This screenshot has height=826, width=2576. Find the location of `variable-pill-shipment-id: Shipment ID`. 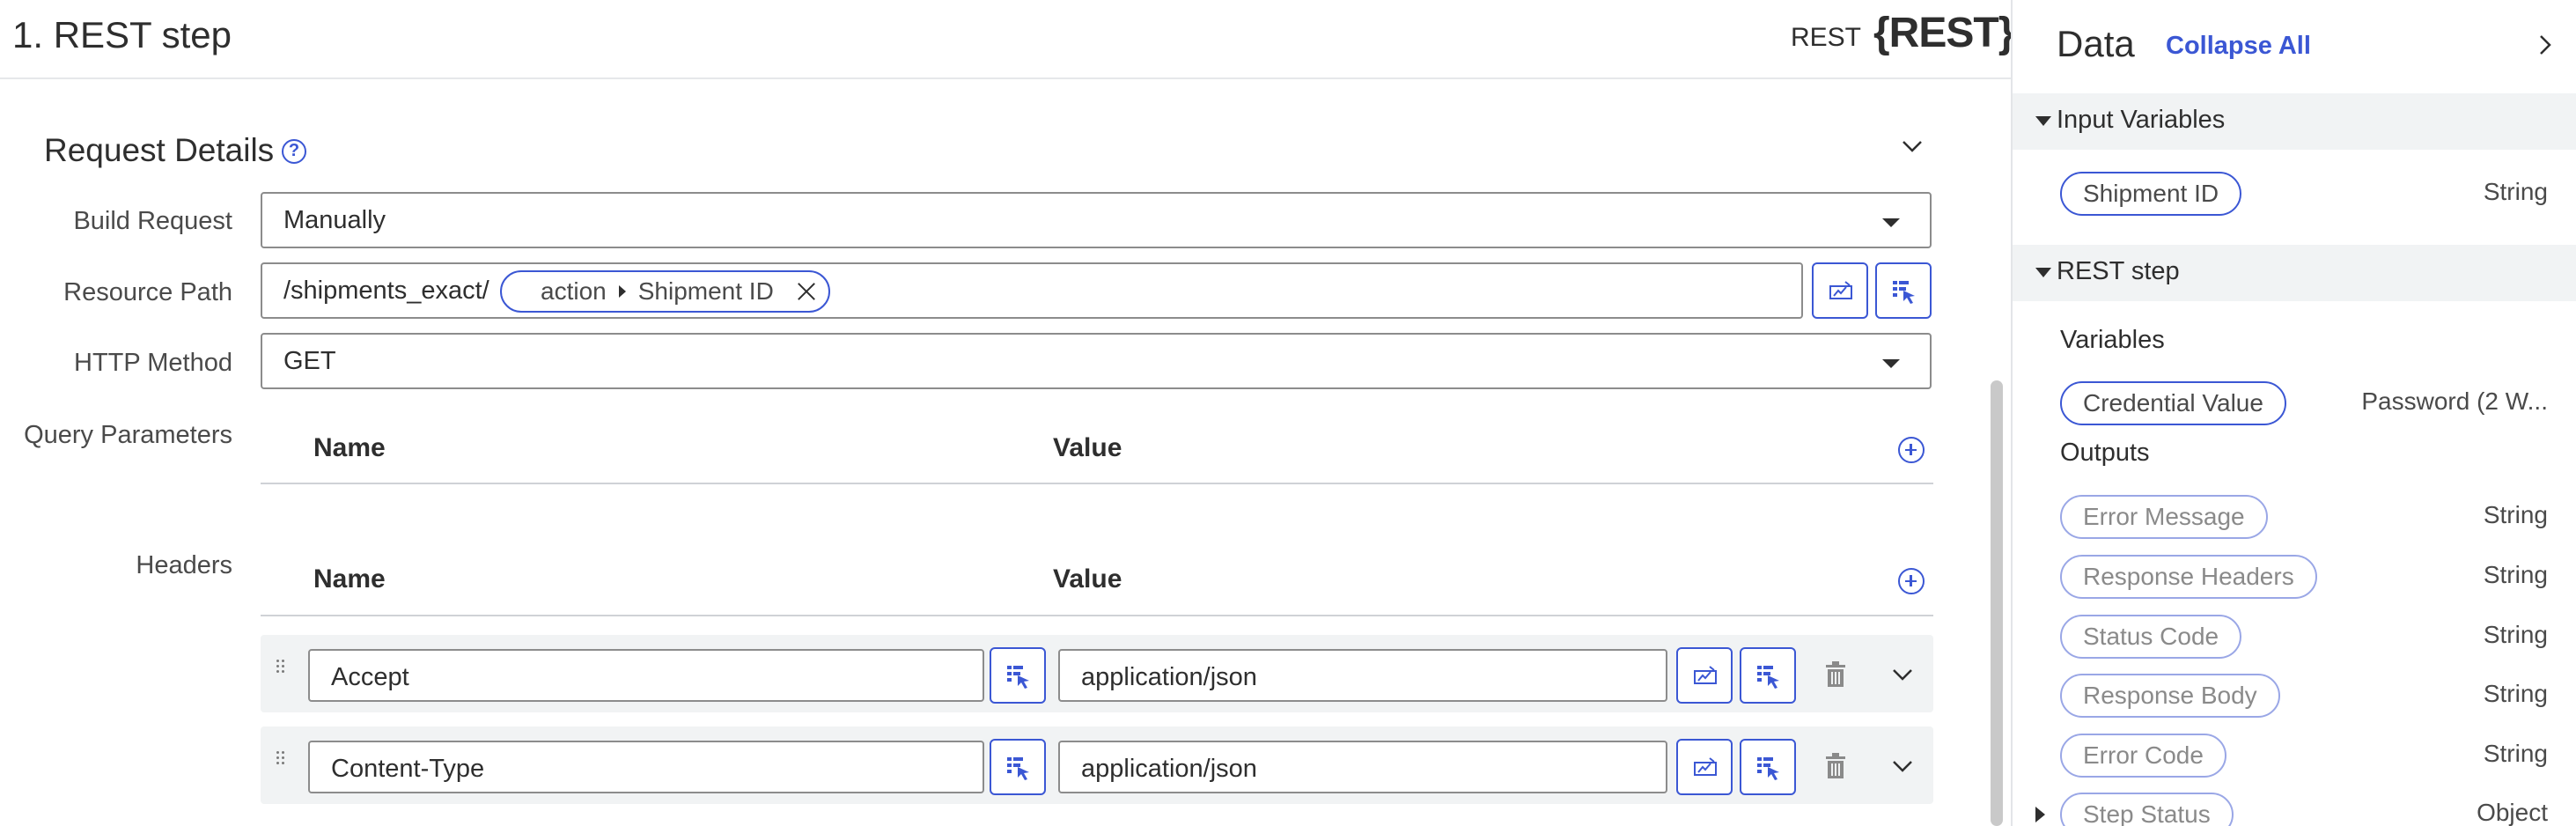

variable-pill-shipment-id: Shipment ID is located at coordinates (2151, 194).